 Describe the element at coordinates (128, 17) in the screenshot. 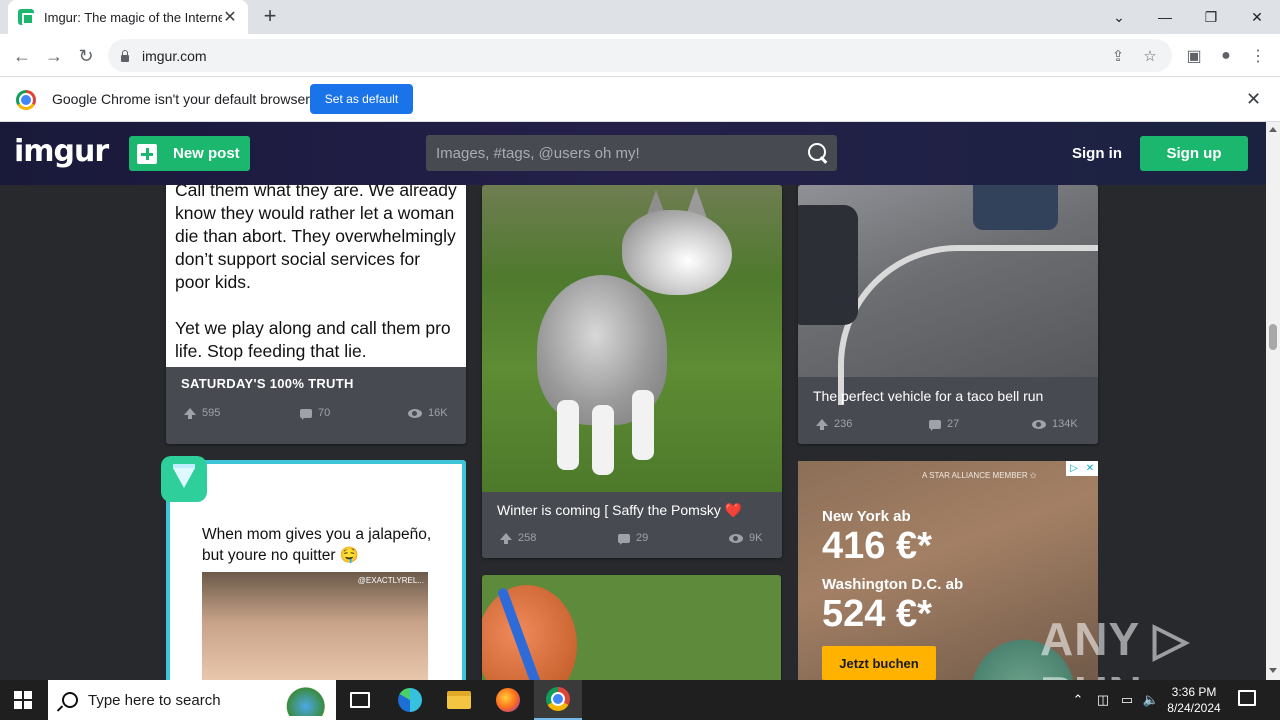

I see `tab-imgur: Imgur: The magic of the Internet ✕` at that location.